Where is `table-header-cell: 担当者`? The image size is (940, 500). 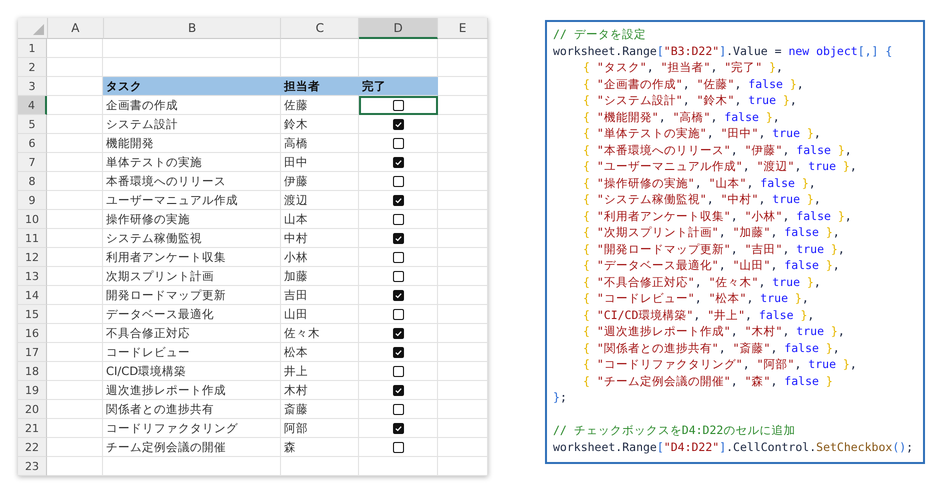
table-header-cell: 担当者 is located at coordinates (320, 86).